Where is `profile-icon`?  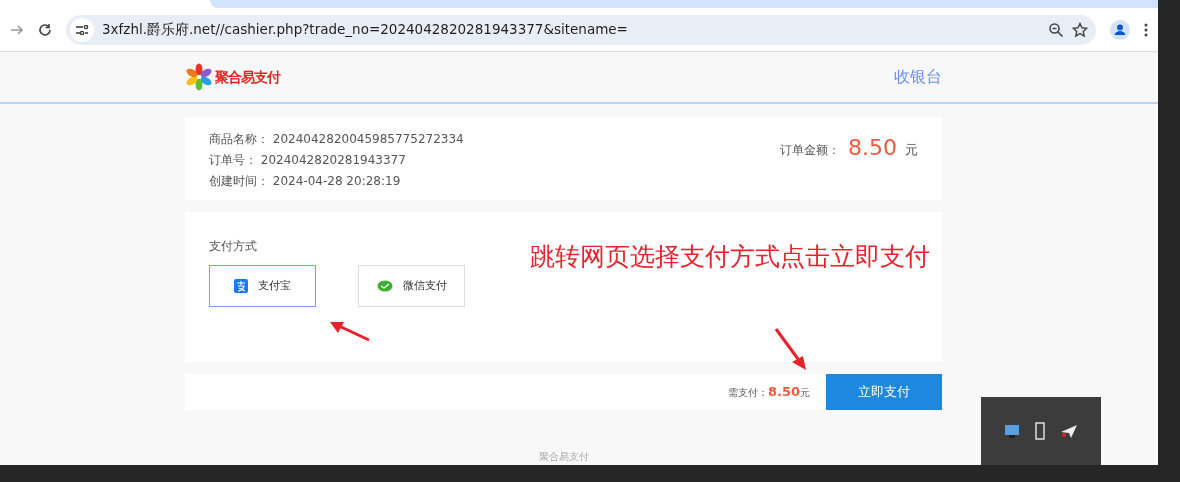 profile-icon is located at coordinates (1120, 29).